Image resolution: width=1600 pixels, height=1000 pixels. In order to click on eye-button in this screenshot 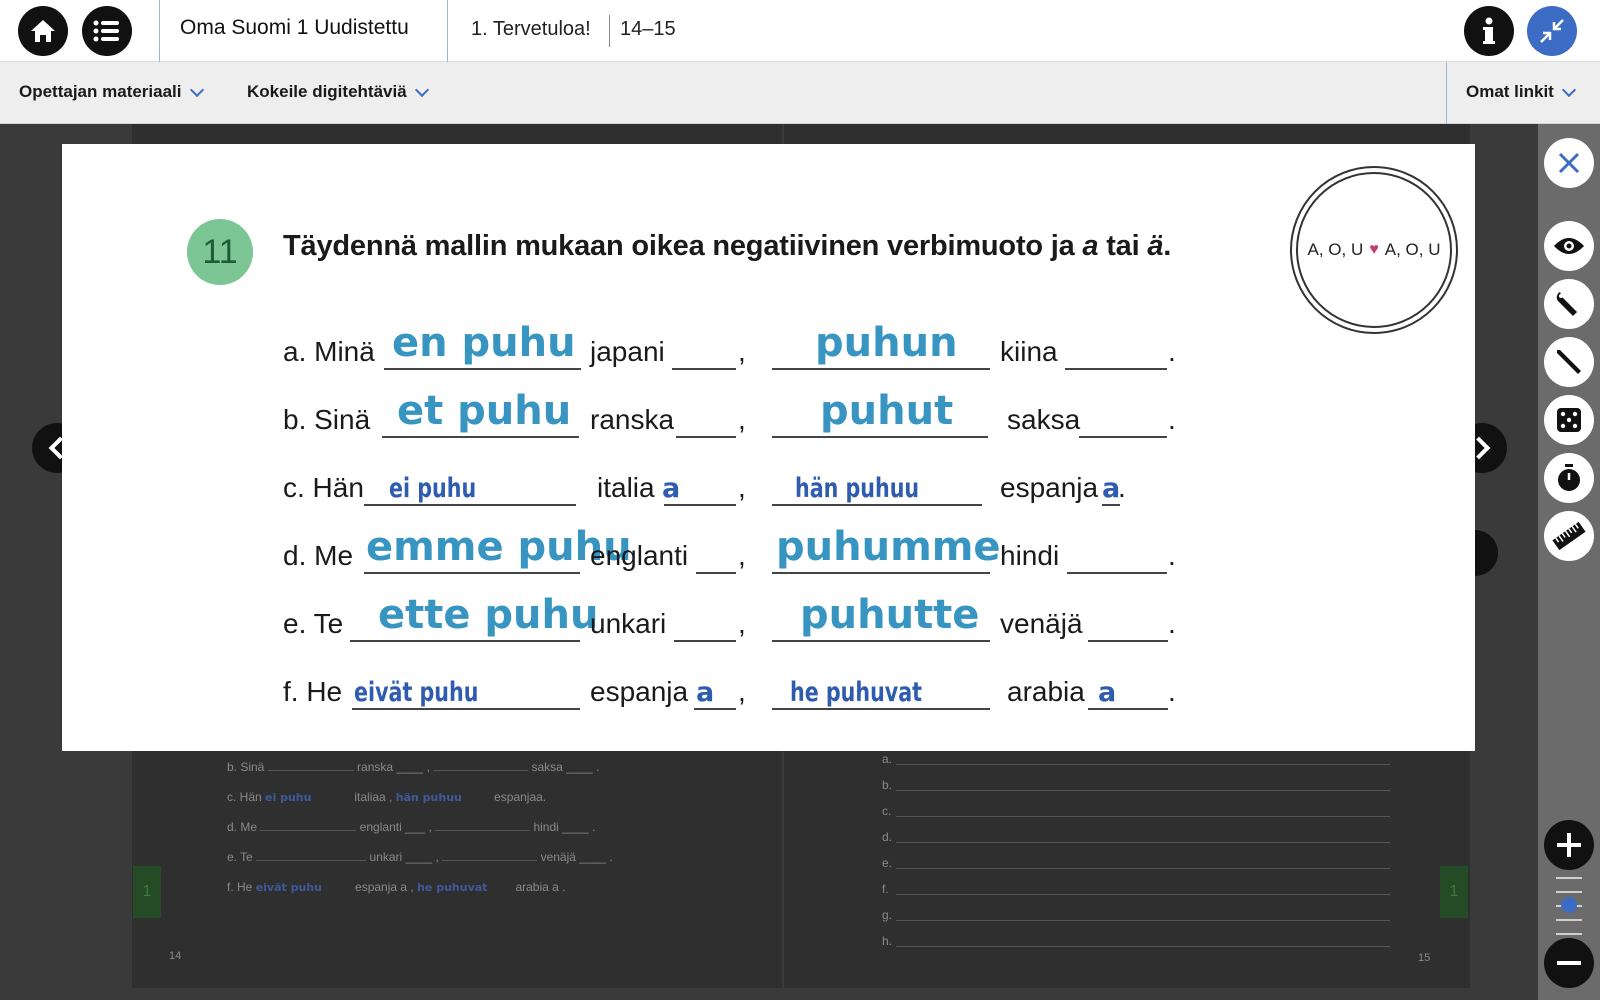, I will do `click(1569, 246)`.